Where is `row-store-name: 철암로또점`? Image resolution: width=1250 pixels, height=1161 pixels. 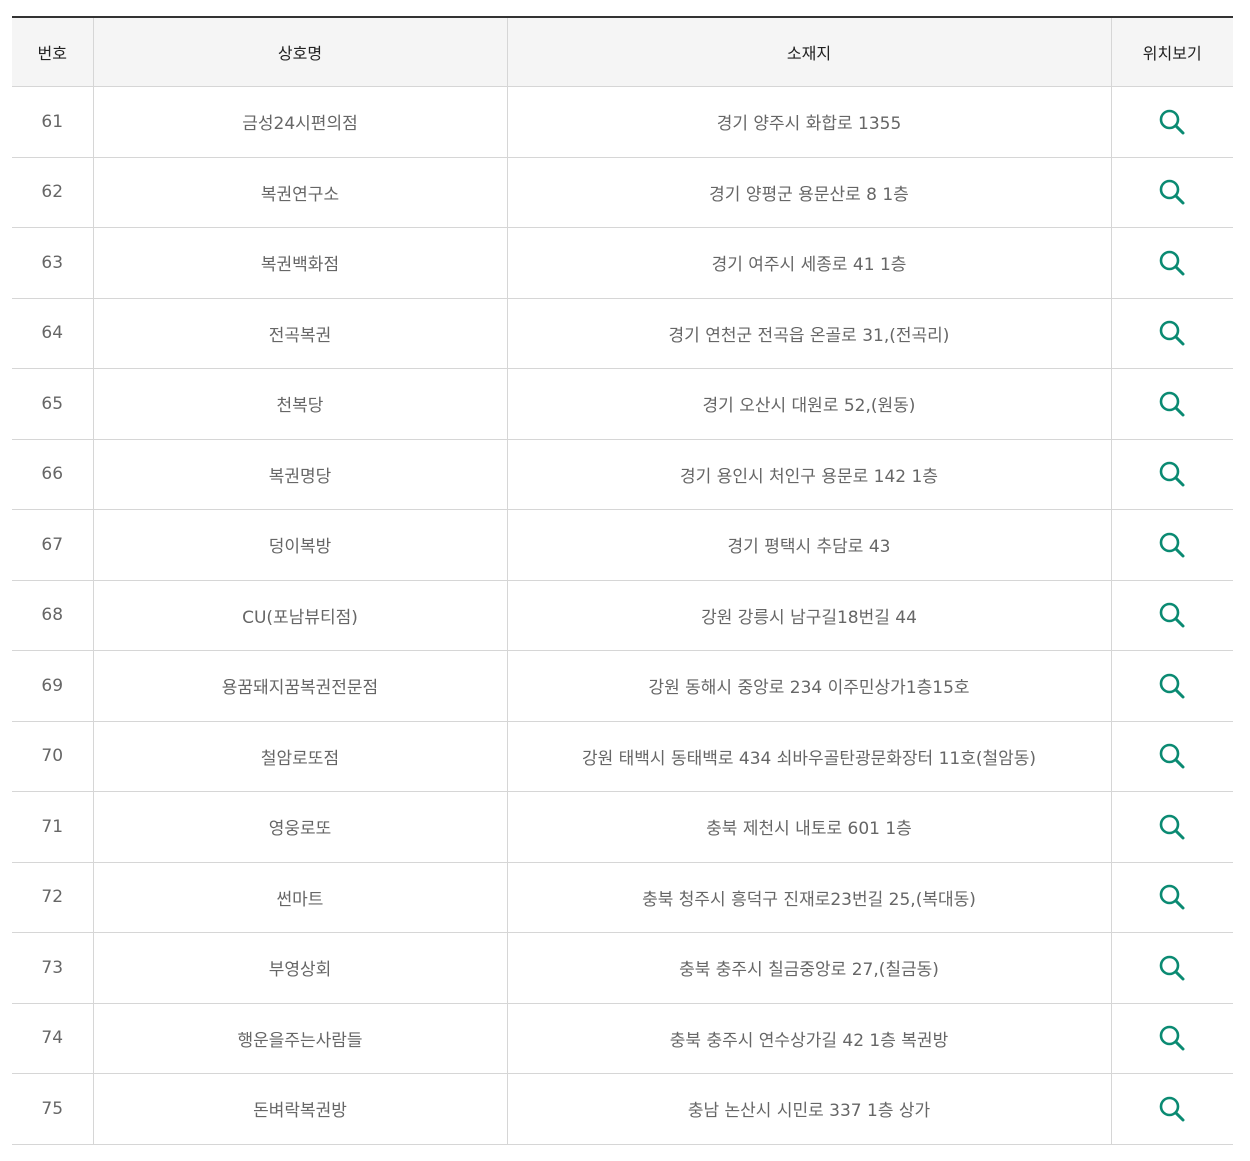
row-store-name: 철암로또점 is located at coordinates (300, 756).